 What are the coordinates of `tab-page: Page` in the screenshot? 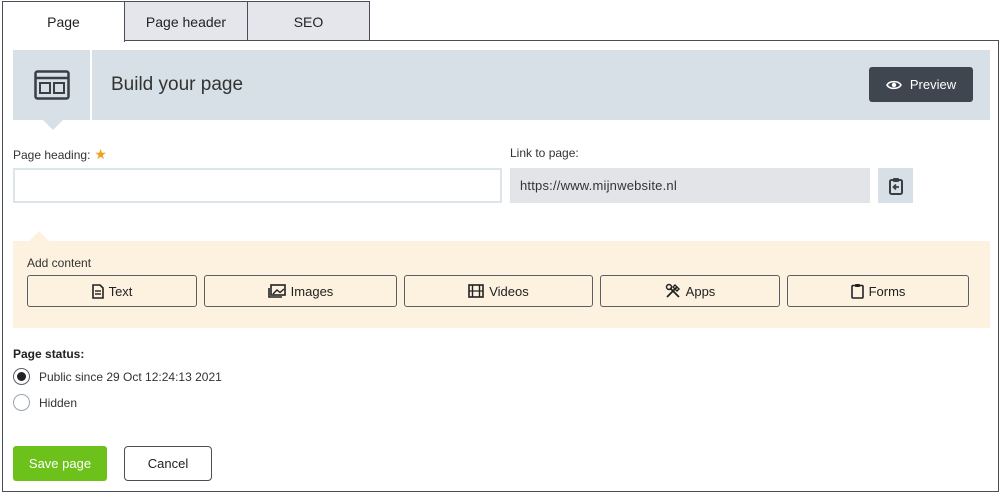 It's located at (63, 21).